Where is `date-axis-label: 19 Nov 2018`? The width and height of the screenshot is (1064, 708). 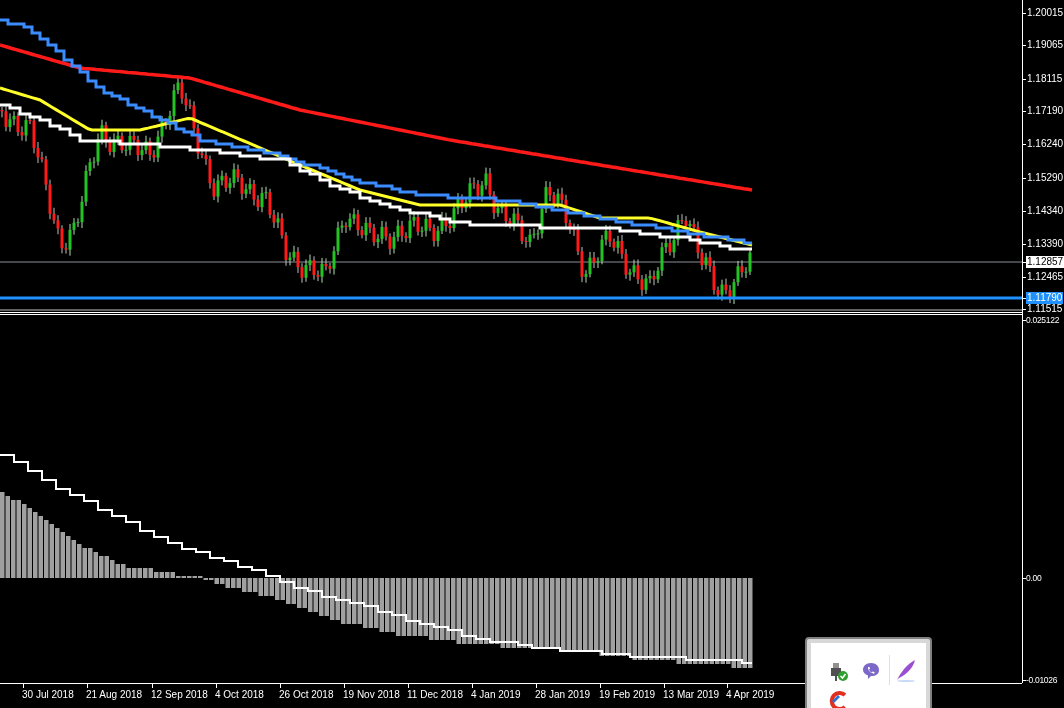 date-axis-label: 19 Nov 2018 is located at coordinates (371, 695).